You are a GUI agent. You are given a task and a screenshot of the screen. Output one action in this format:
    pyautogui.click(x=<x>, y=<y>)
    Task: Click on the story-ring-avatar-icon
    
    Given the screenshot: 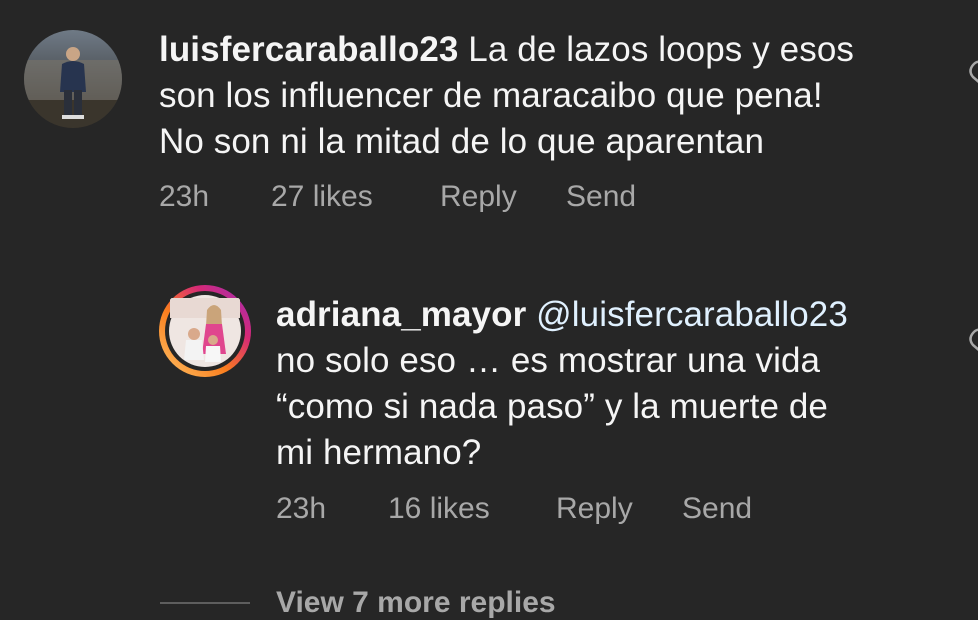 What is the action you would take?
    pyautogui.click(x=205, y=331)
    